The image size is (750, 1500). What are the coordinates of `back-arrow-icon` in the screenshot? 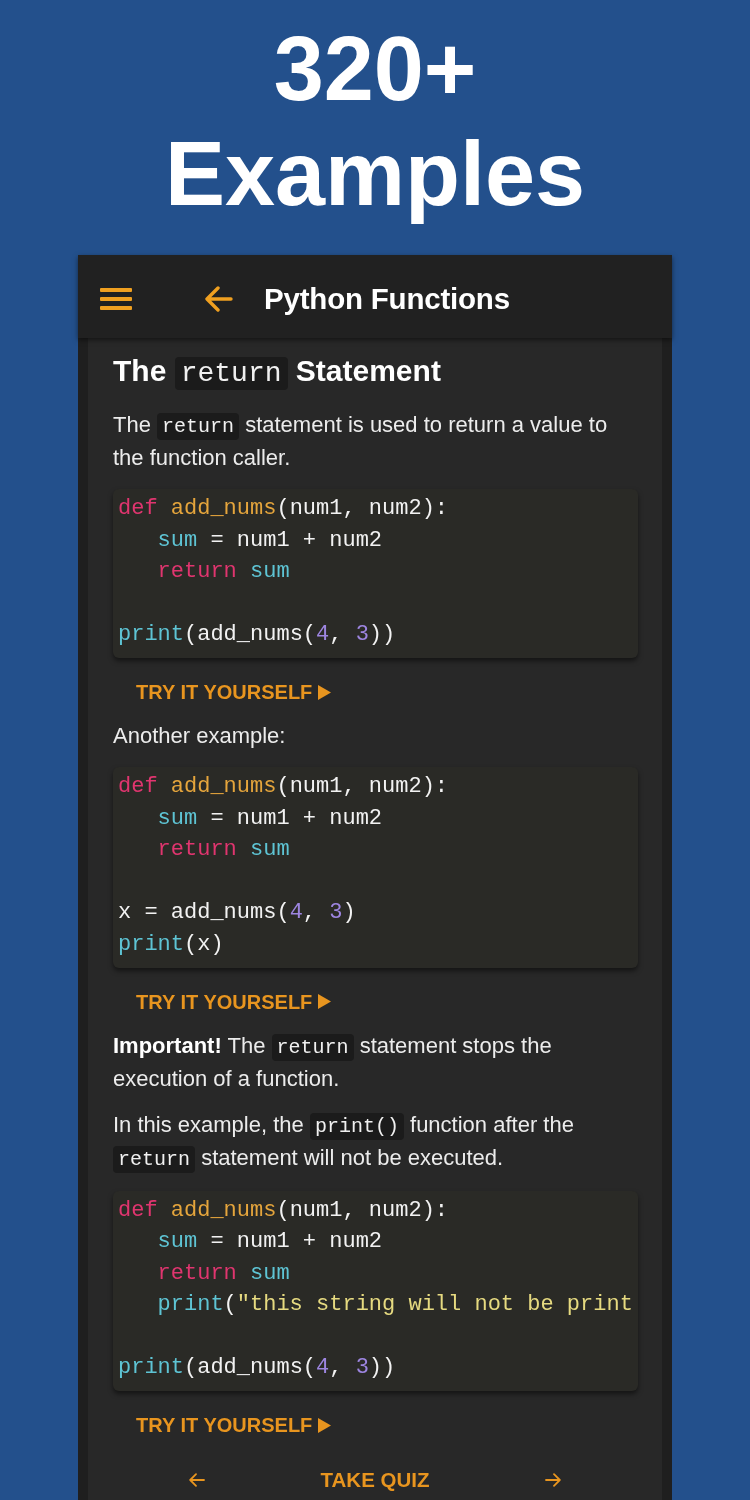 It's located at (219, 299).